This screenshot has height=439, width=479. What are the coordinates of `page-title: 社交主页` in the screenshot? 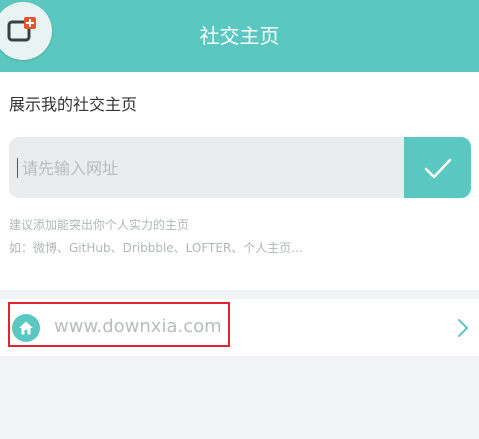 It's located at (239, 36).